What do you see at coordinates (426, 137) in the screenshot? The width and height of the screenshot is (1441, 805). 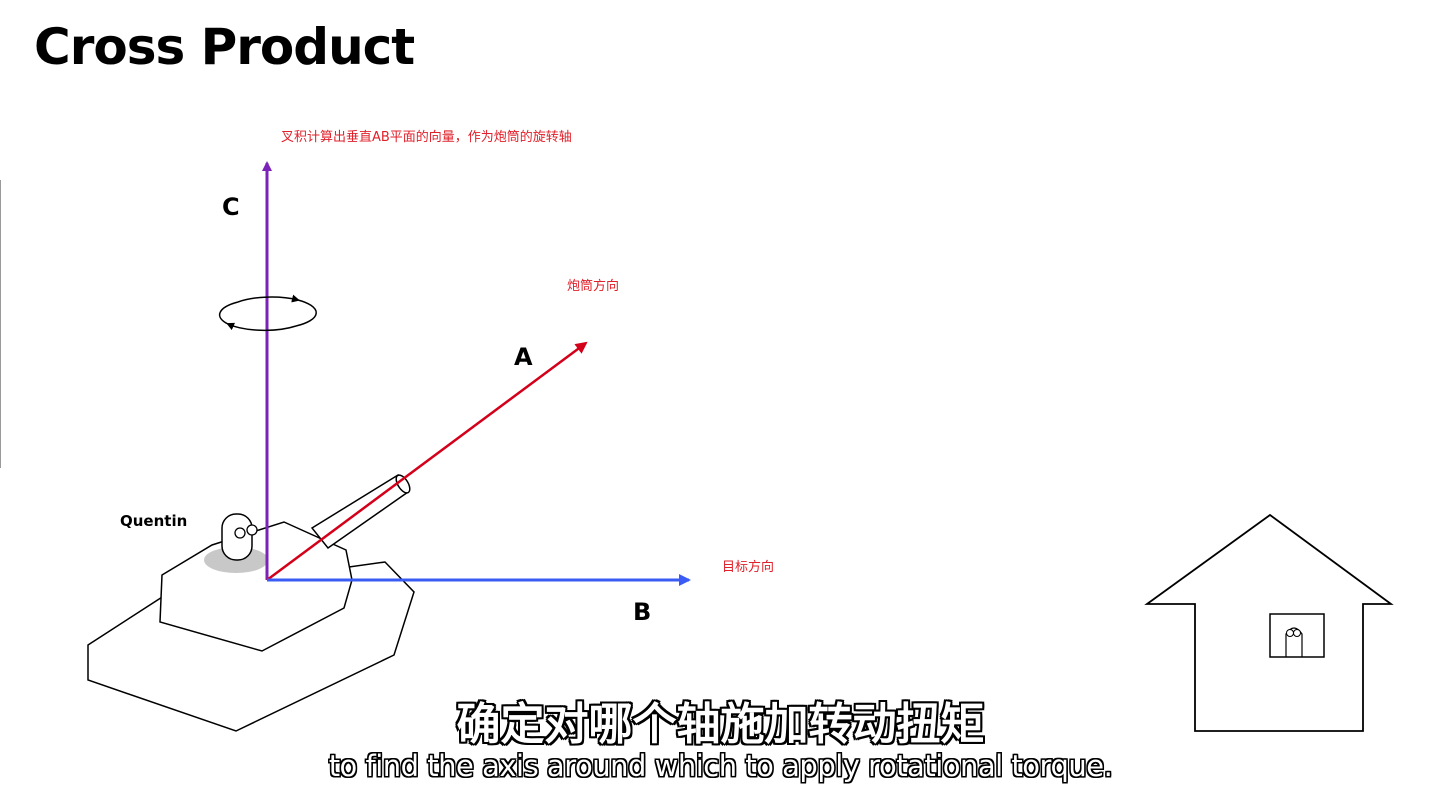 I see `cross-product-annotation: 叉积计算出垂直AB平面的向量，作为炮筒的旋转轴` at bounding box center [426, 137].